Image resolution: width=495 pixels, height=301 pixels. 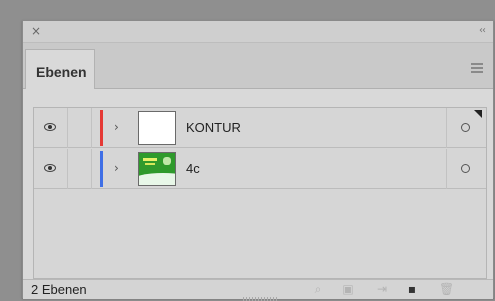 What do you see at coordinates (477, 68) in the screenshot?
I see `panel-menu-icon` at bounding box center [477, 68].